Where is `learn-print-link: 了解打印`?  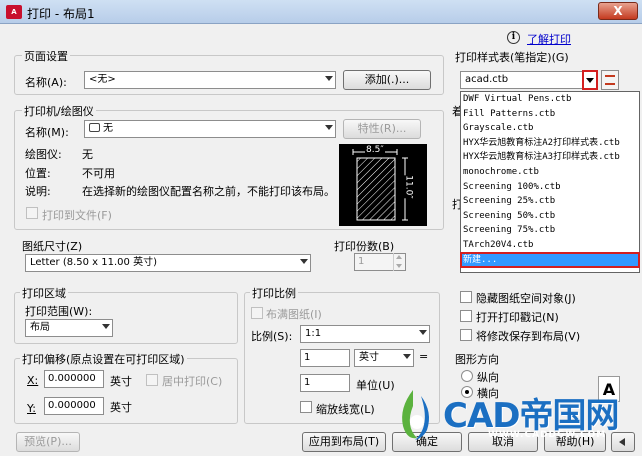
learn-print-link: 了解打印 is located at coordinates (549, 39).